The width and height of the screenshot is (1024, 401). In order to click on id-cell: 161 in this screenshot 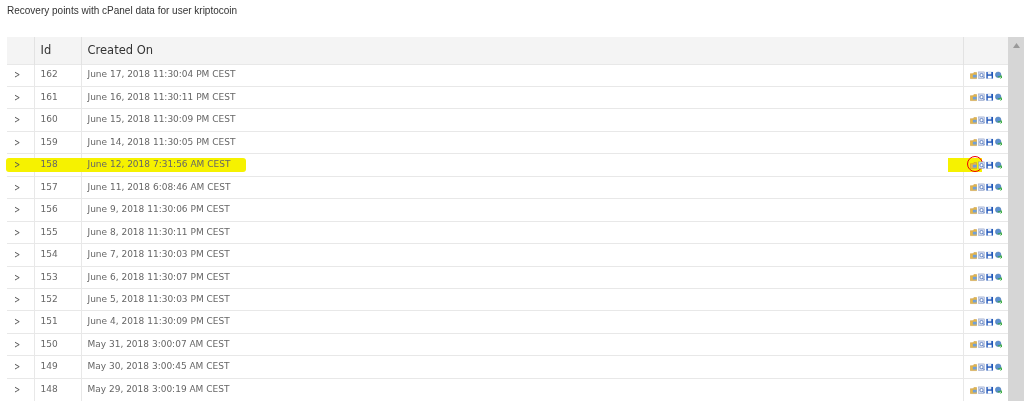, I will do `click(49, 96)`.